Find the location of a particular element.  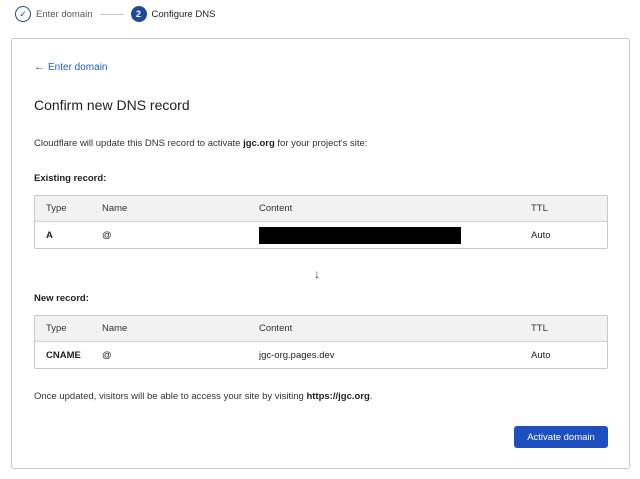

new-record-label: New record: is located at coordinates (61, 298).